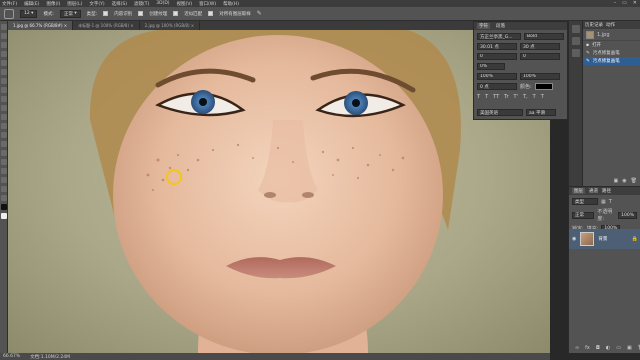 The image size is (640, 360). Describe the element at coordinates (106, 25) in the screenshot. I see `tab-document-2: 未标题-1 @ 100% (RGB/8) ×` at that location.